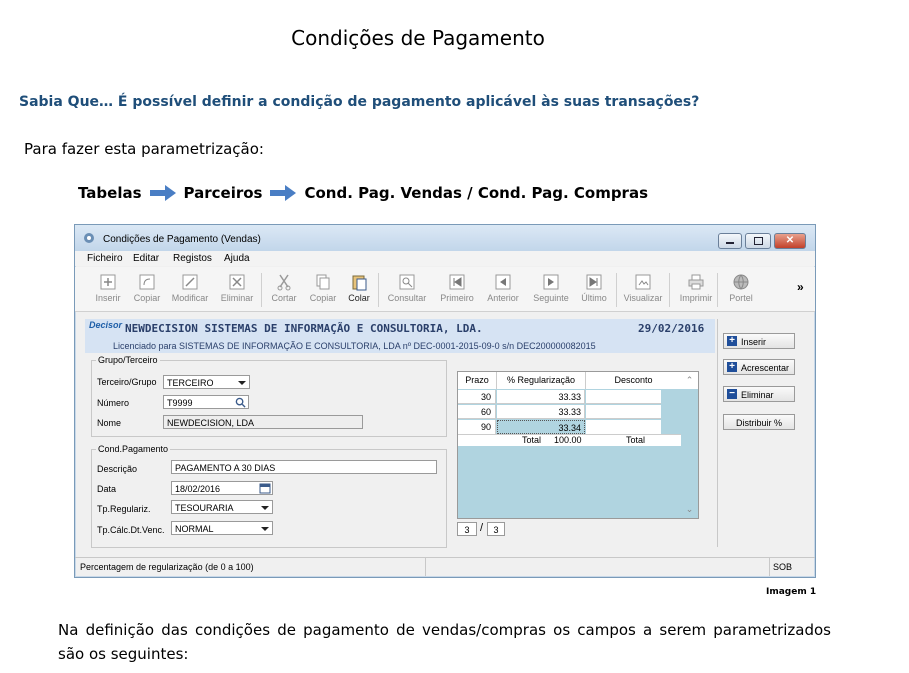 This screenshot has height=673, width=909. I want to click on distribuir-button: Distribuir %, so click(759, 422).